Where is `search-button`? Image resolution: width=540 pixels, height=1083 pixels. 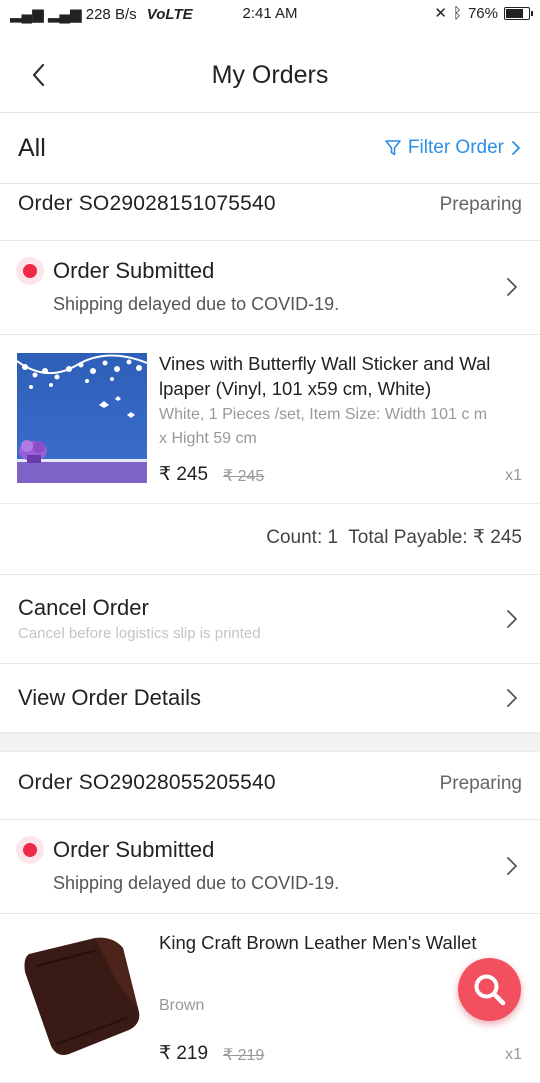 search-button is located at coordinates (489, 989).